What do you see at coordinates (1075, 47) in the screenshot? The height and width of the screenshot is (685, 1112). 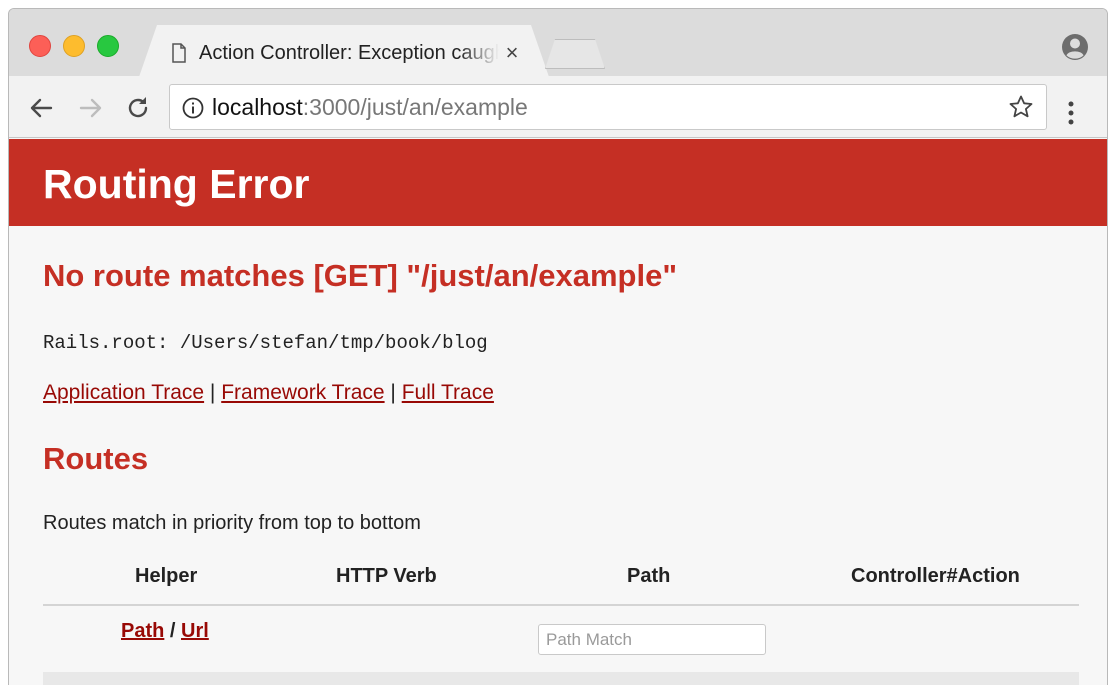 I see `profile-icon` at bounding box center [1075, 47].